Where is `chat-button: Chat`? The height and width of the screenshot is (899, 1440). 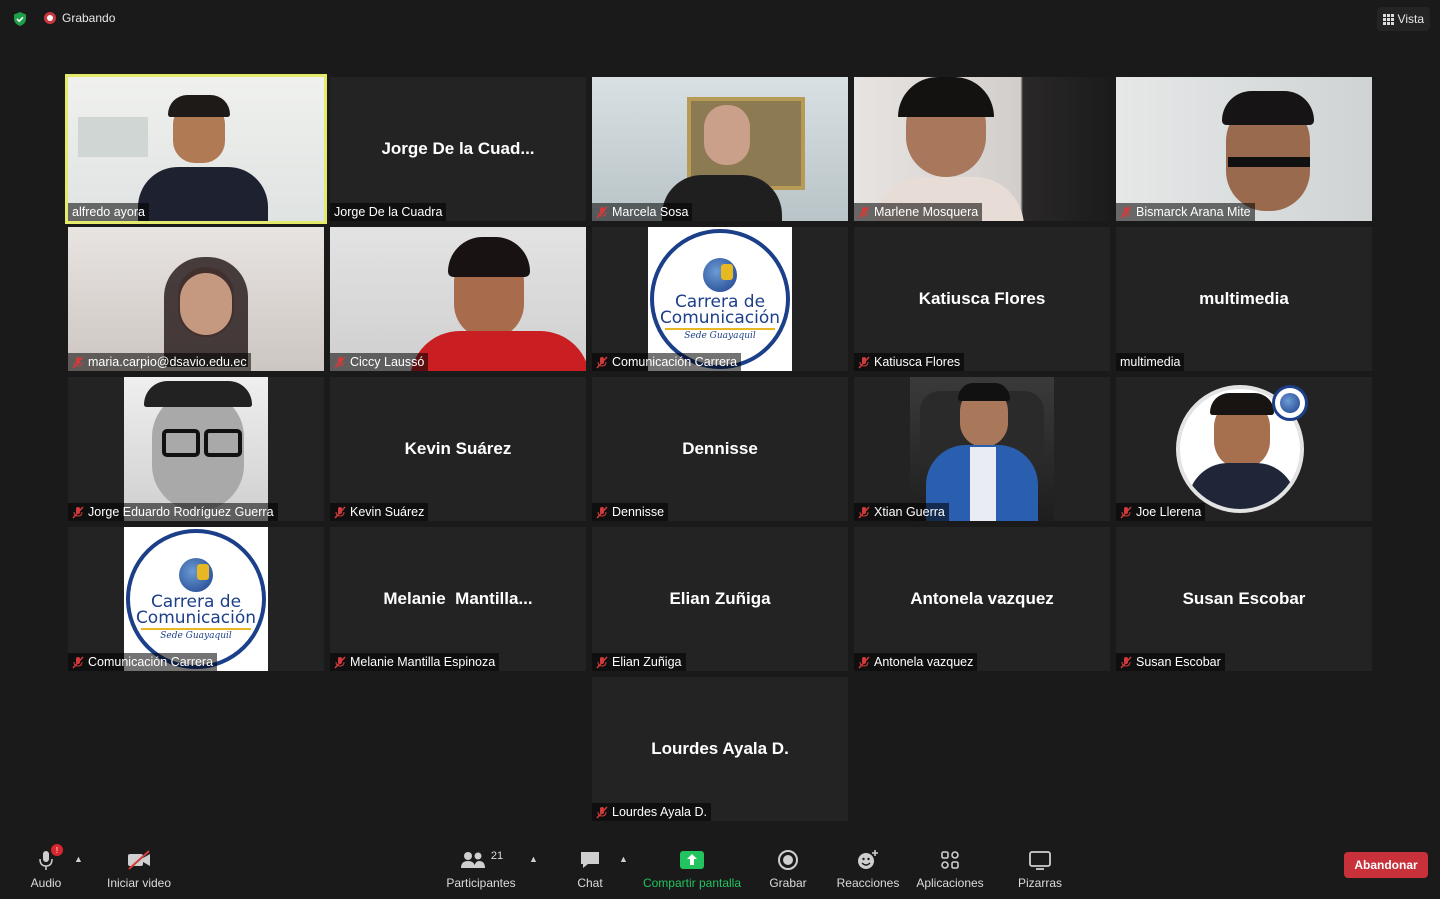
chat-button: Chat is located at coordinates (590, 868).